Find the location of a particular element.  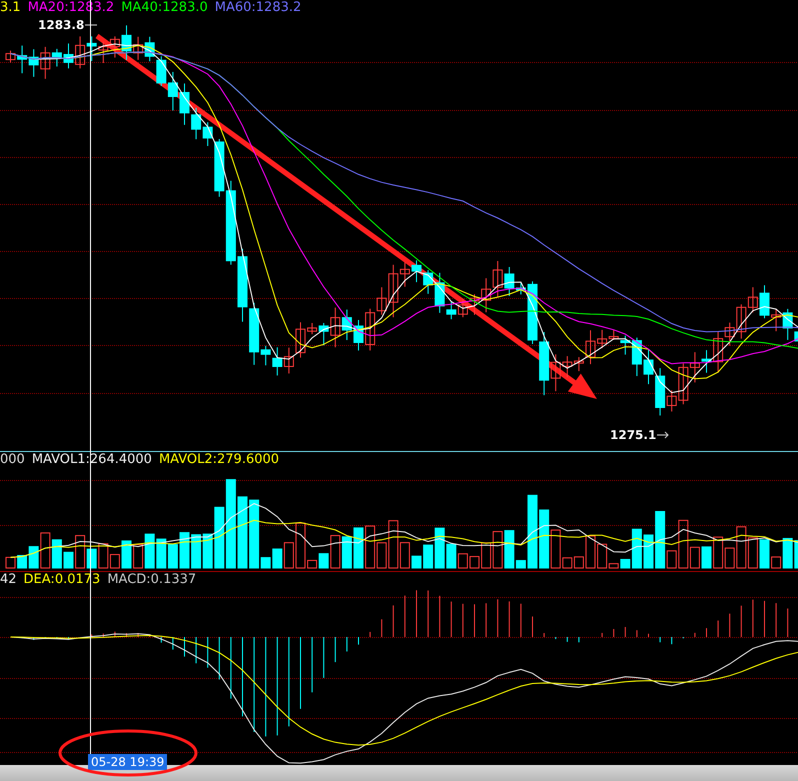

legend-value: MAVOL2:279.6000 is located at coordinates (219, 460).